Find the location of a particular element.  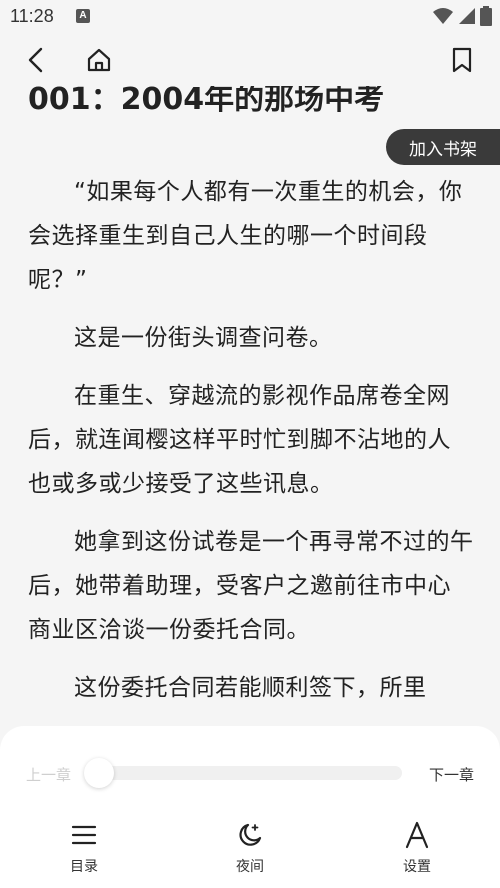

bookmark-button is located at coordinates (462, 60).